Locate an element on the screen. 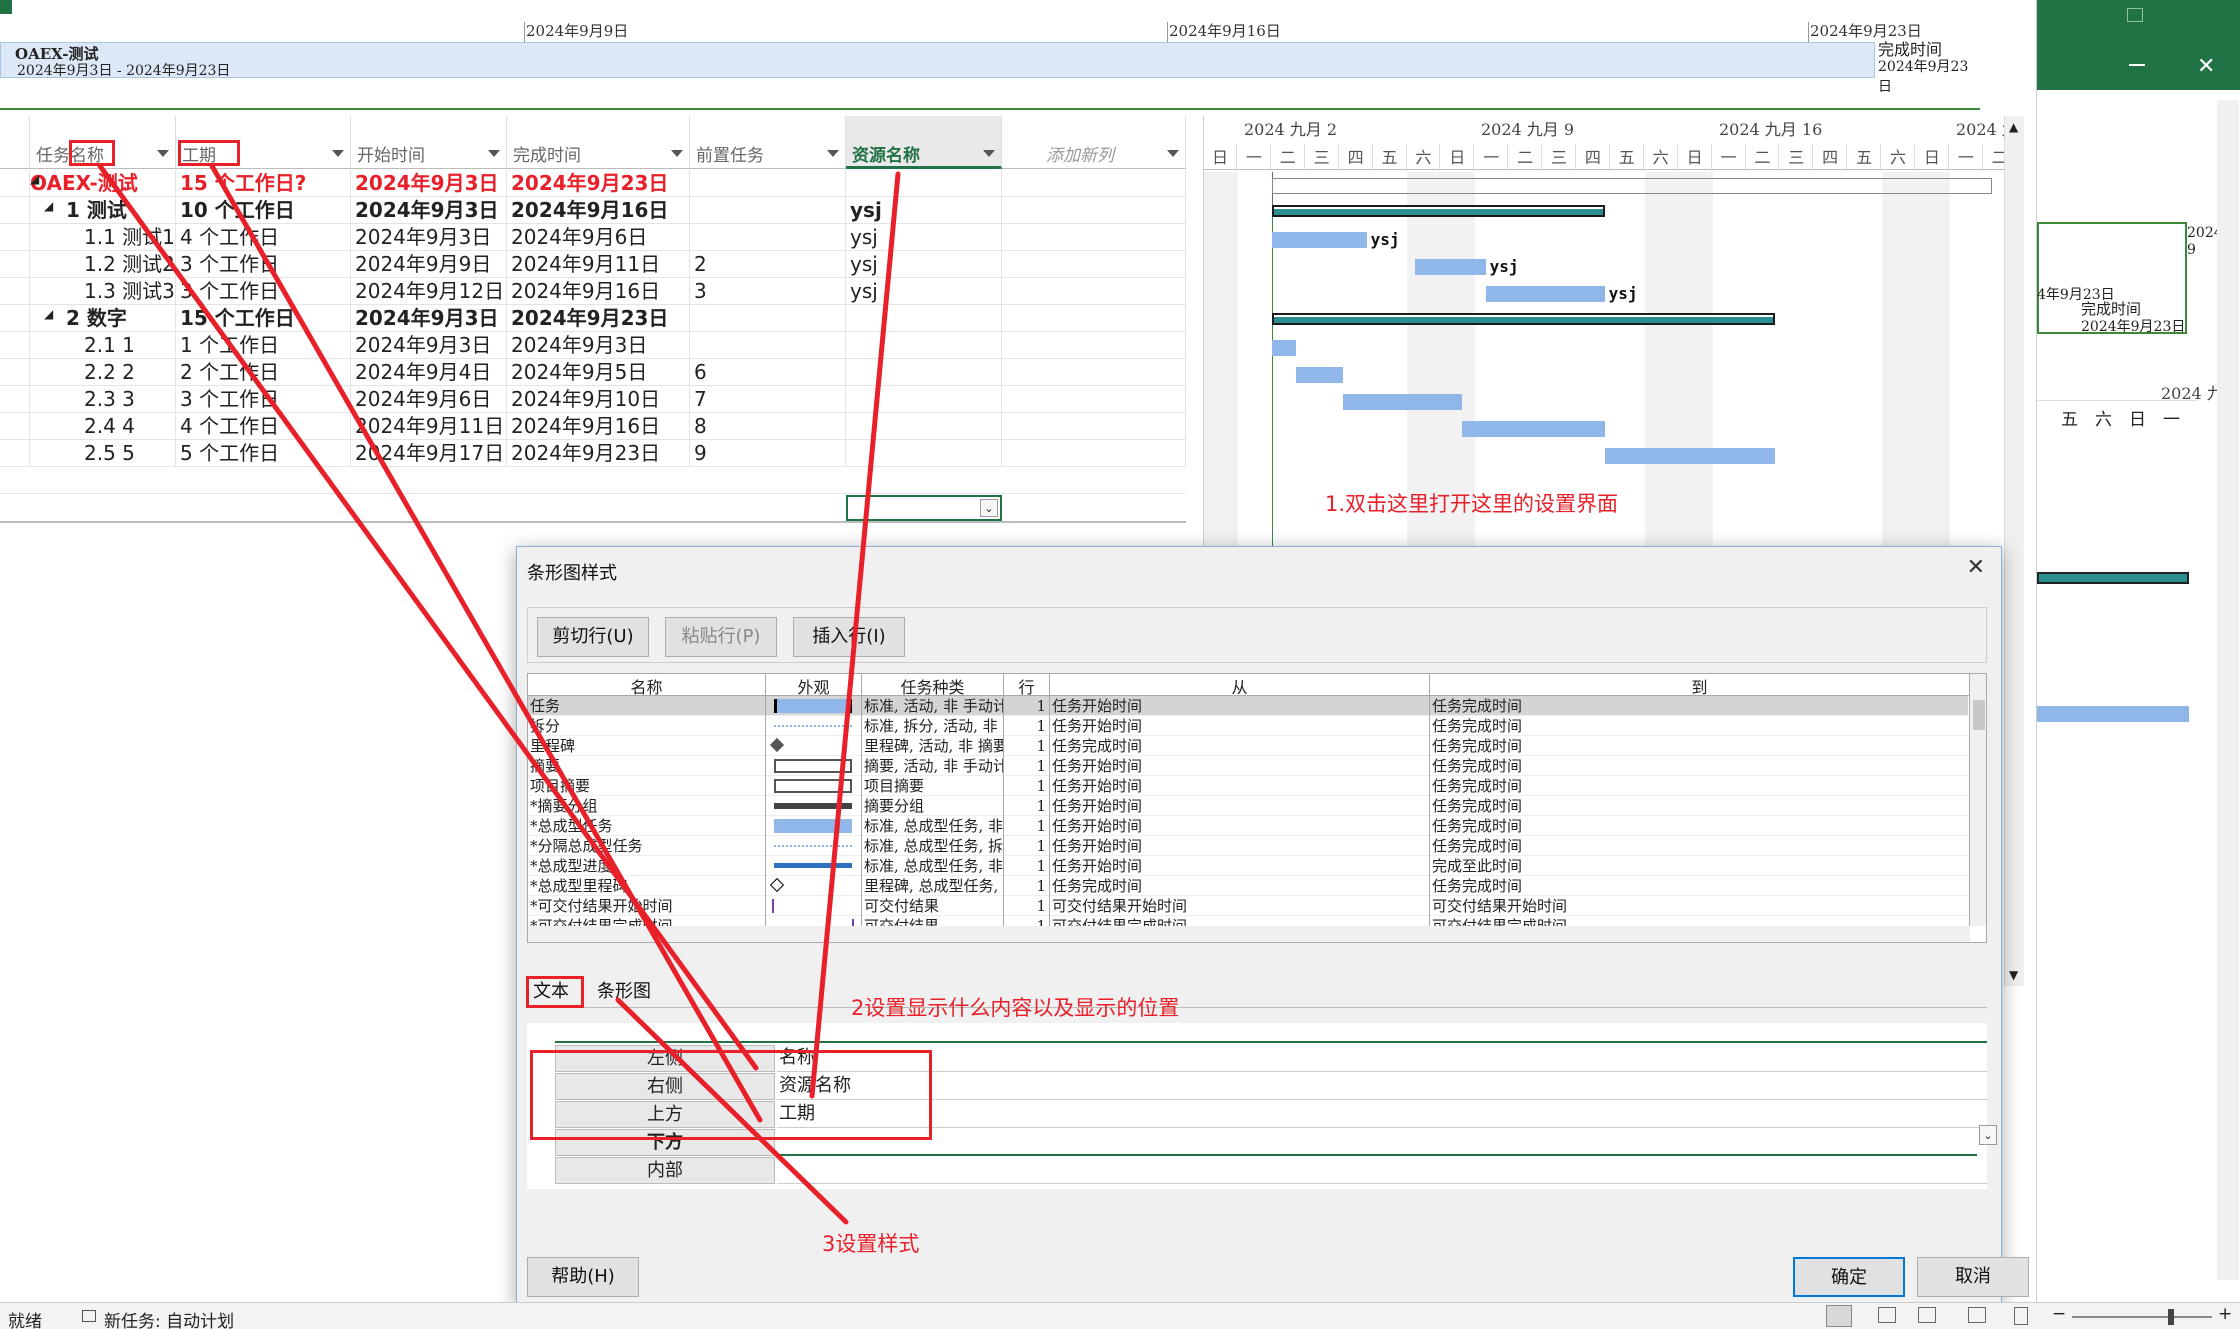 This screenshot has height=1329, width=2240. col-add-new: 添加新列 is located at coordinates (1094, 142).